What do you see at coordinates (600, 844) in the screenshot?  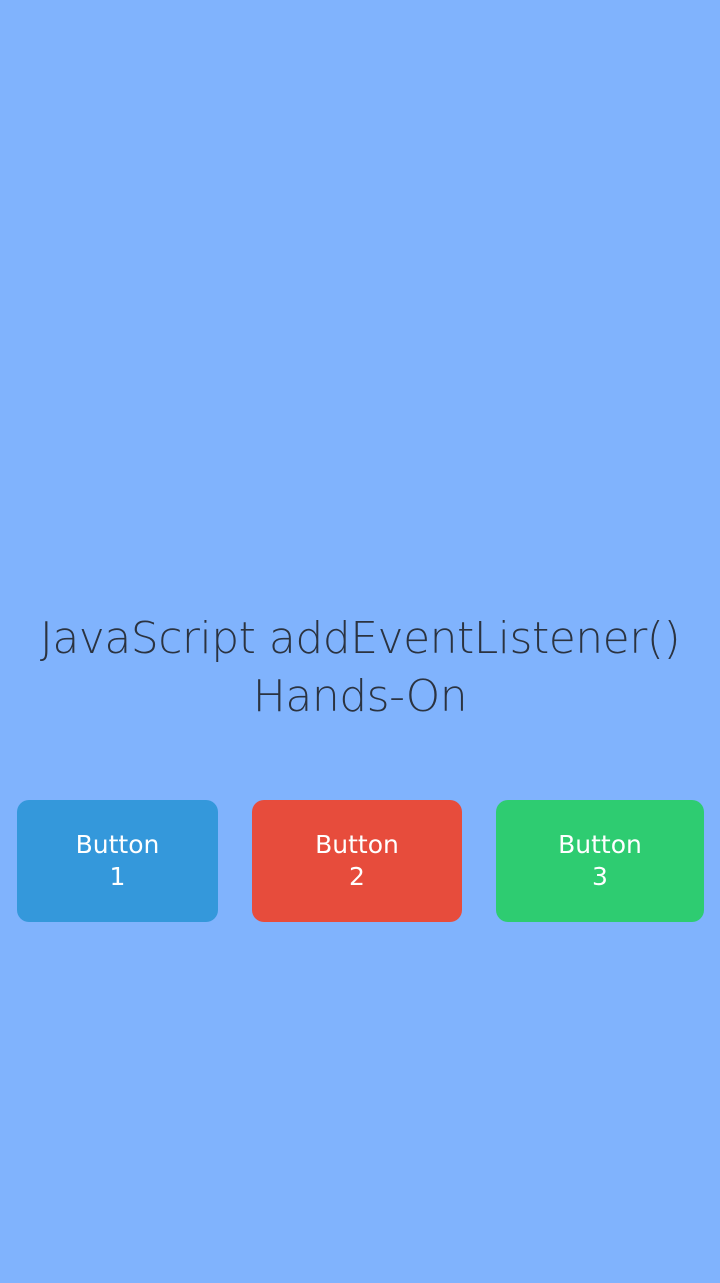 I see `button-3-label-word: Button` at bounding box center [600, 844].